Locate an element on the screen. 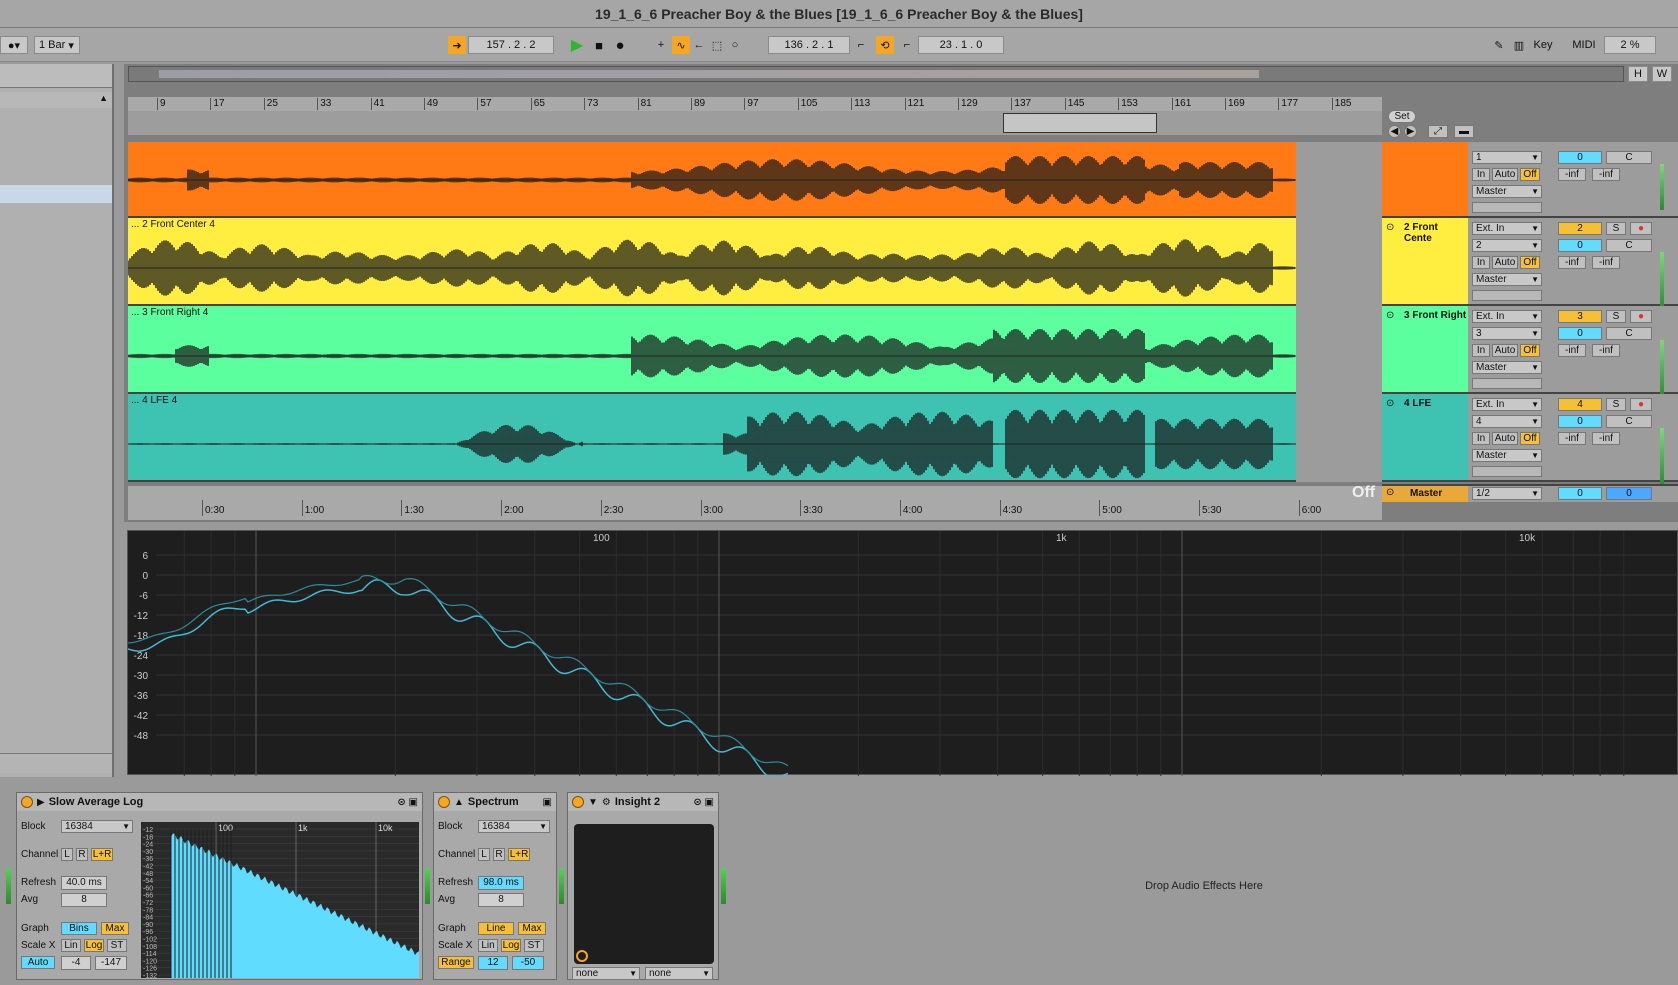  range-min-field: -4 is located at coordinates (76, 963).